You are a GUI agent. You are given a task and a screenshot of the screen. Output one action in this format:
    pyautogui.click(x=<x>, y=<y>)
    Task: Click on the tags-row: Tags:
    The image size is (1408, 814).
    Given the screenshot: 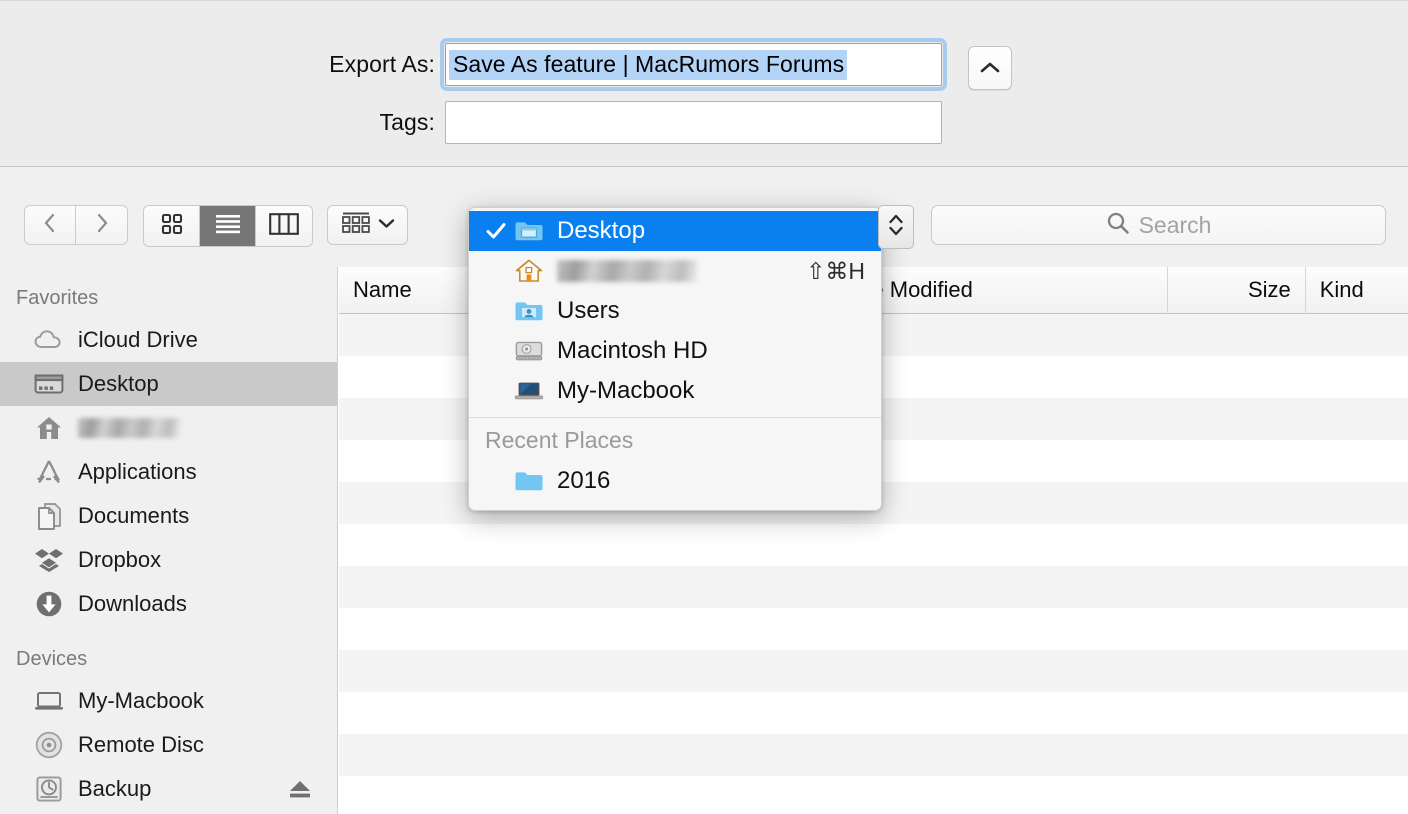 What is the action you would take?
    pyautogui.click(x=518, y=122)
    